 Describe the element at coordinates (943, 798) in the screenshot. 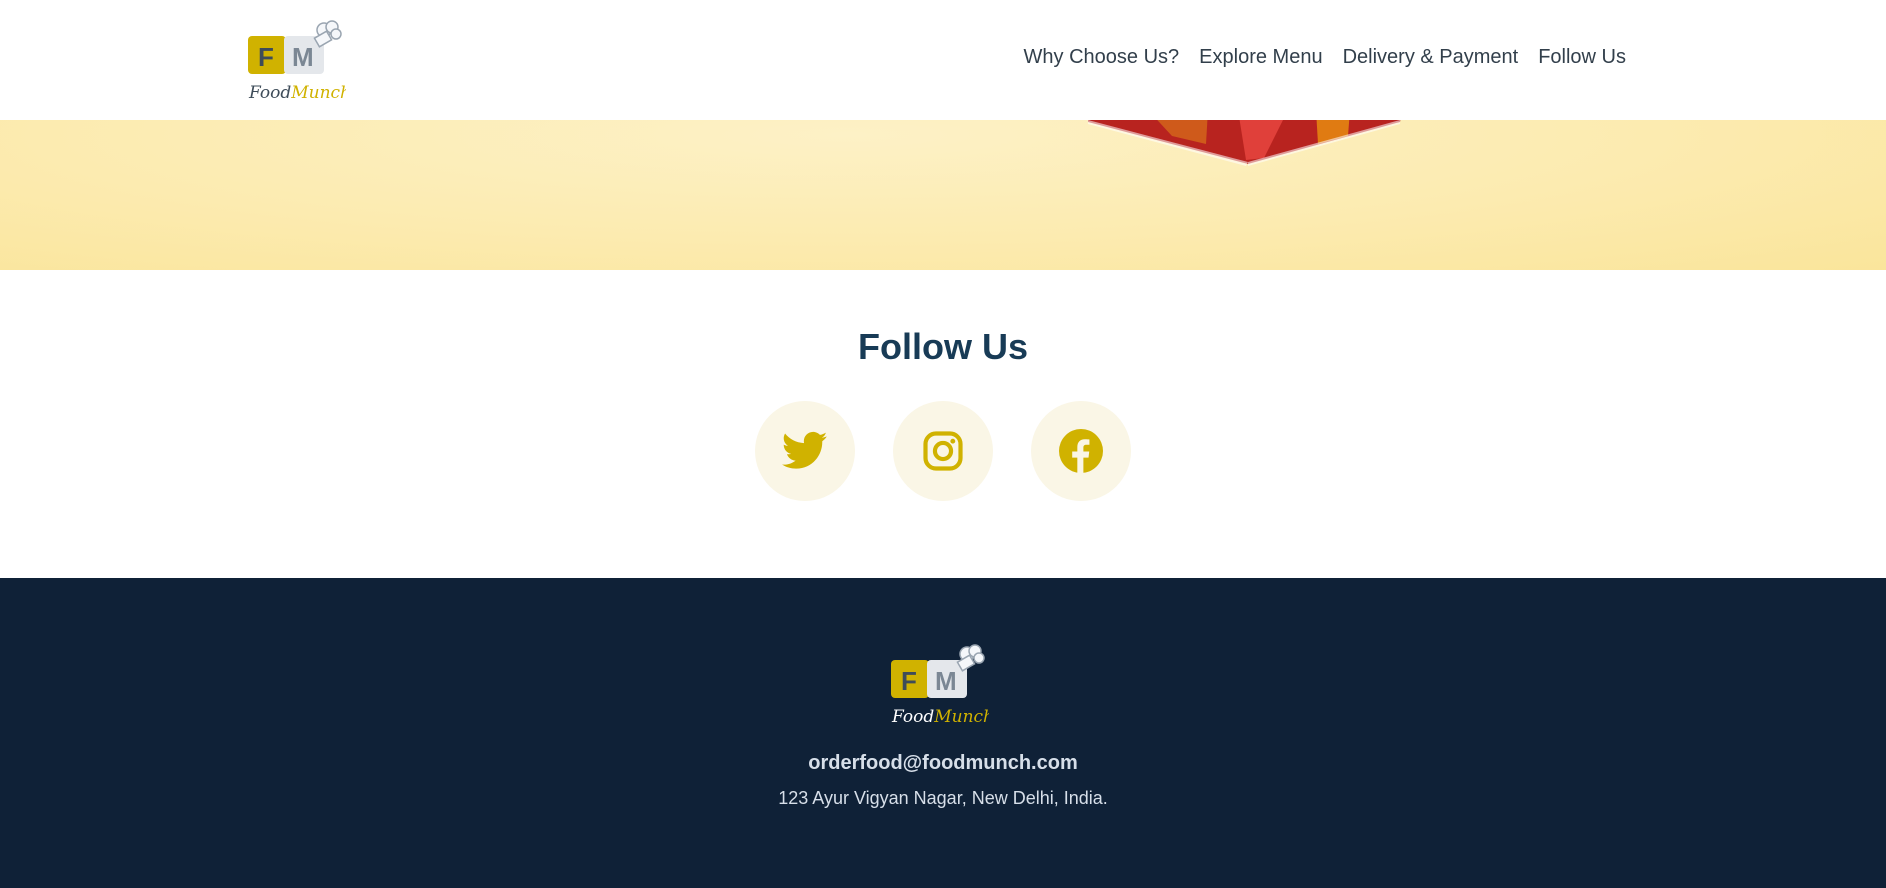

I see `footer-address: 123 Ayur Vigyan Nagar, New Delhi, India.` at that location.